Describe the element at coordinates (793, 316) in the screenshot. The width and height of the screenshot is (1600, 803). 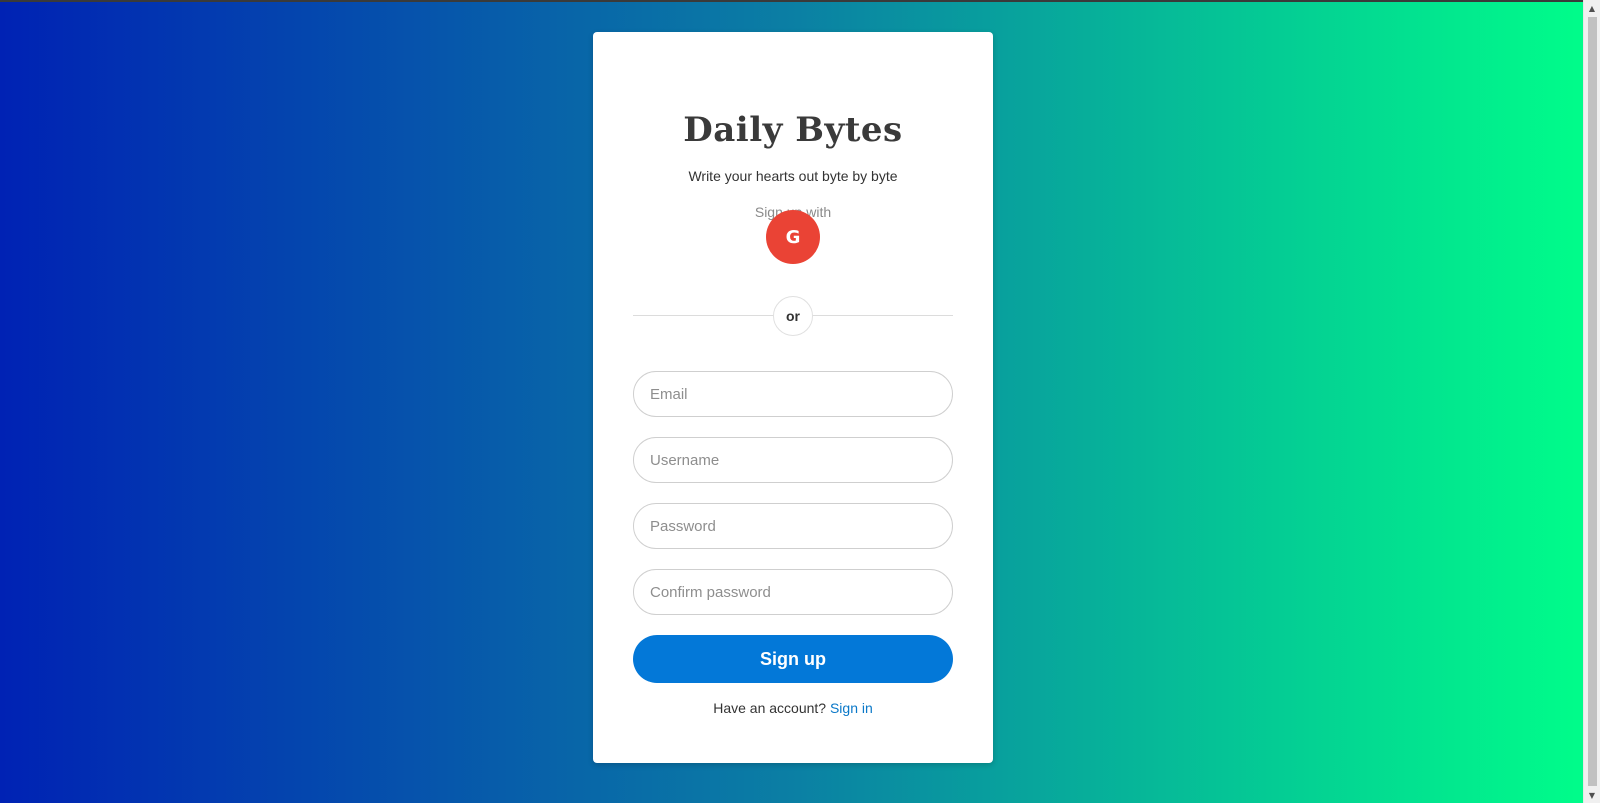
I see `or-divider-badge: or` at that location.